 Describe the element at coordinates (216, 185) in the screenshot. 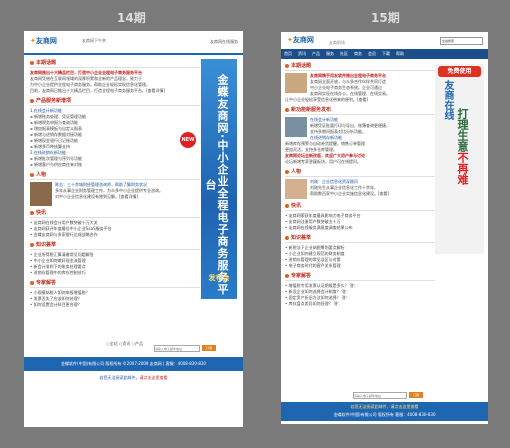

I see `banner-text: 金蝶友商网·中小企业全程电子商务服务平台` at that location.